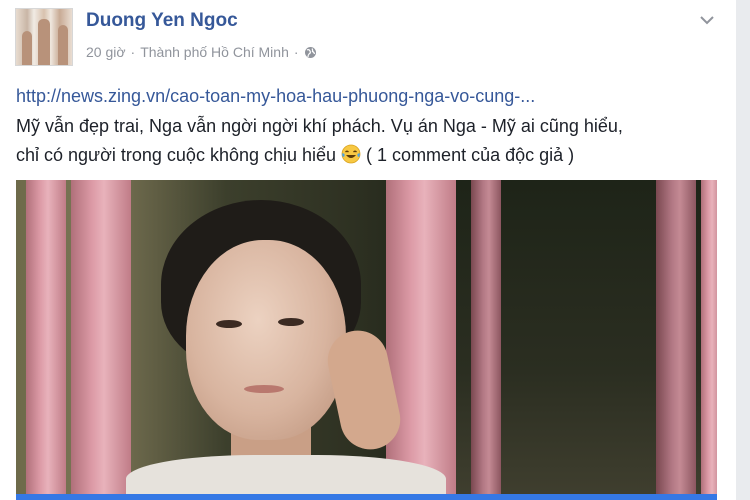  What do you see at coordinates (351, 154) in the screenshot?
I see `tears-of-joy-emoji-icon` at bounding box center [351, 154].